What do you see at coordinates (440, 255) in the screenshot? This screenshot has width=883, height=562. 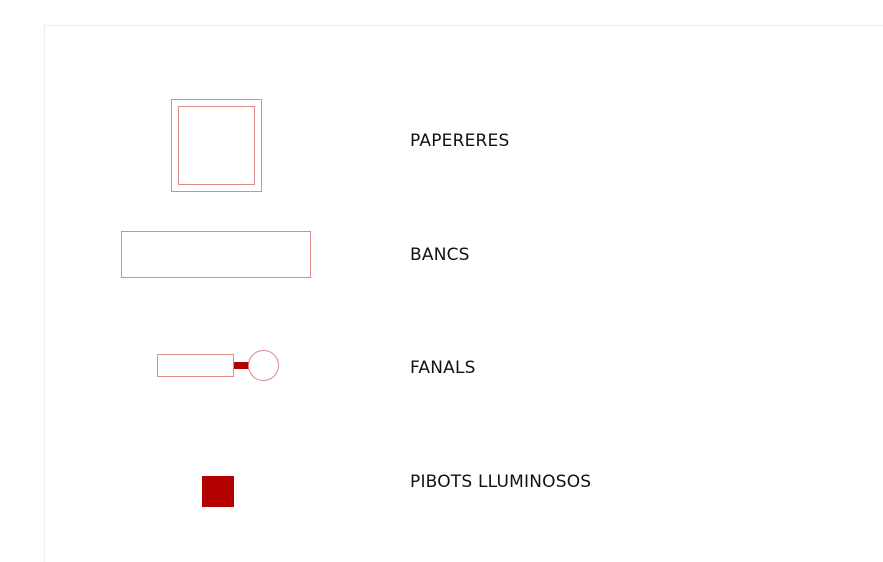 I see `legend-label-bancs: BANCS` at bounding box center [440, 255].